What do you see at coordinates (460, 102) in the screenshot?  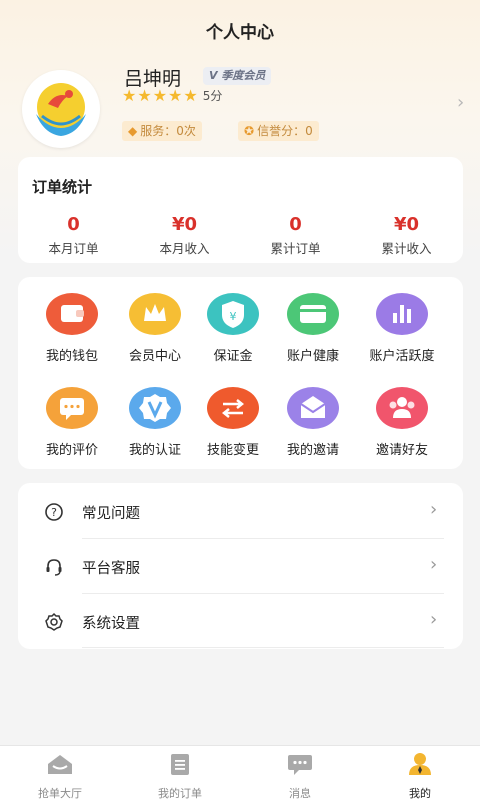 I see `profile-chevron-right-icon: ›` at bounding box center [460, 102].